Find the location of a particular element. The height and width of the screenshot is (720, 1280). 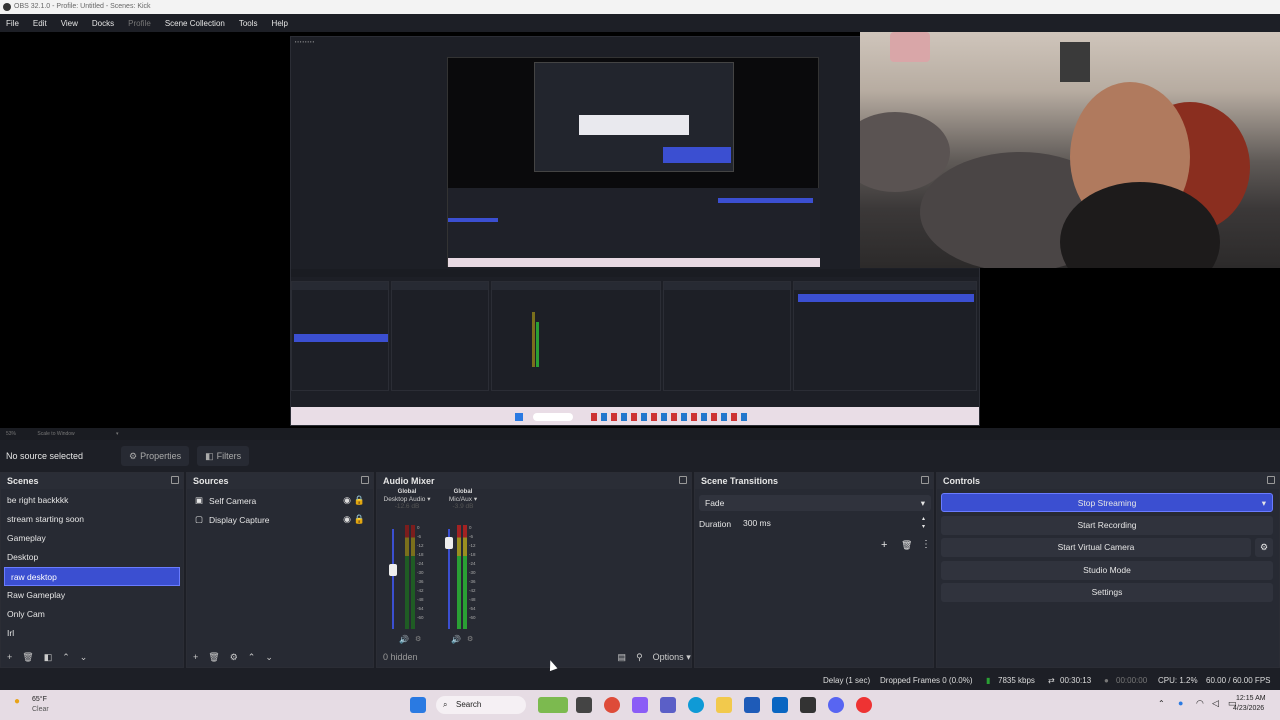

scale-mode: Scale to Window is located at coordinates (55, 434).